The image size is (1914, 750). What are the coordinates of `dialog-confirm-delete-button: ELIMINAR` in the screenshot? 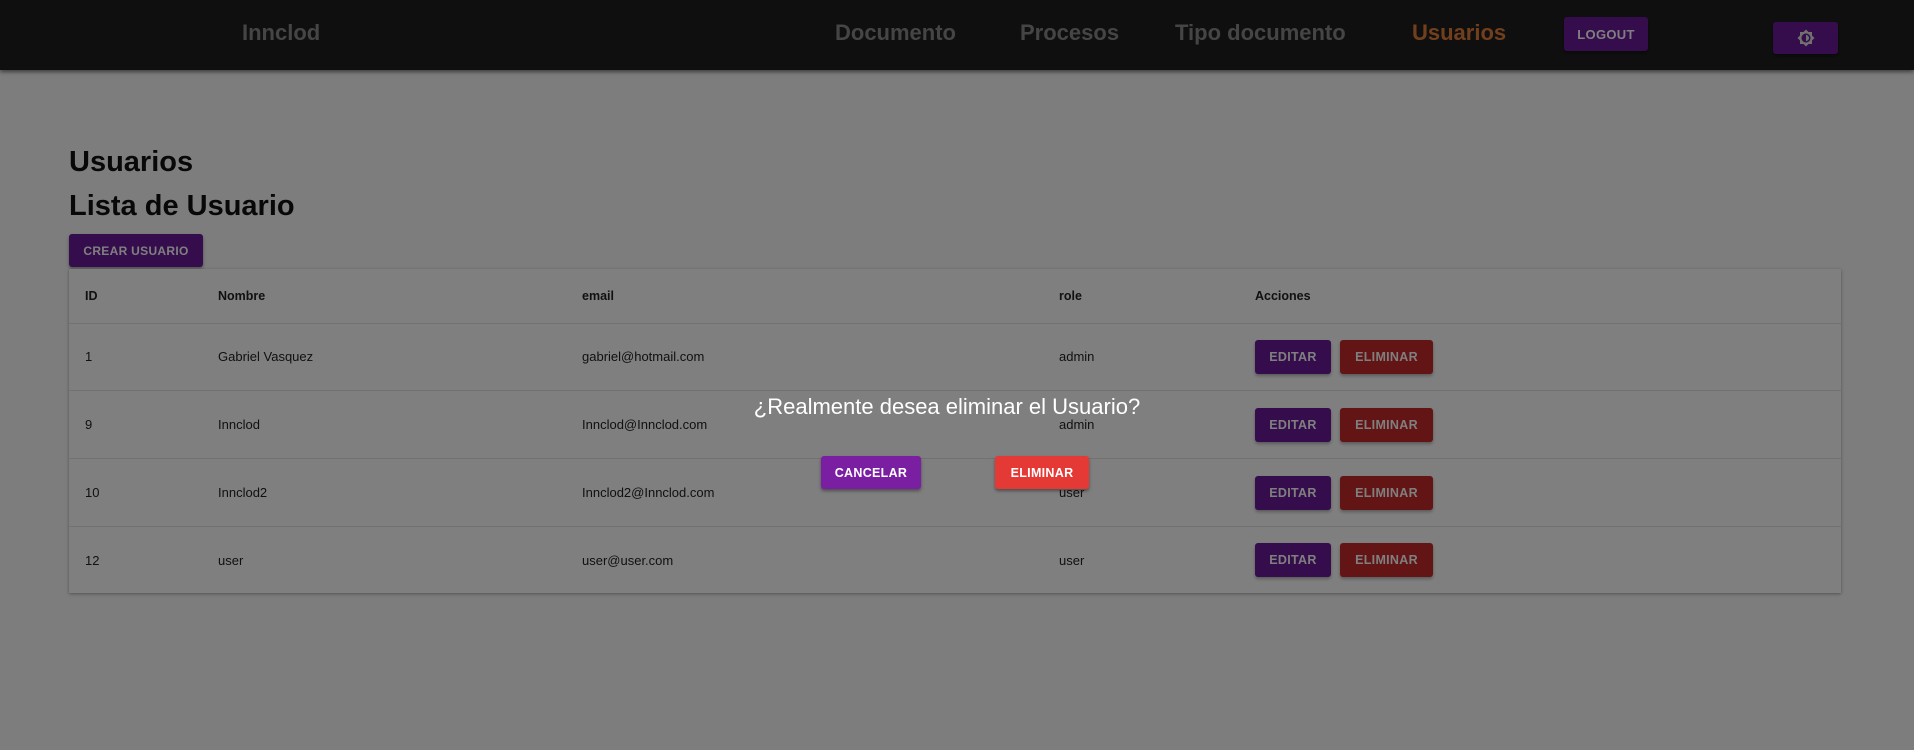 It's located at (1042, 472).